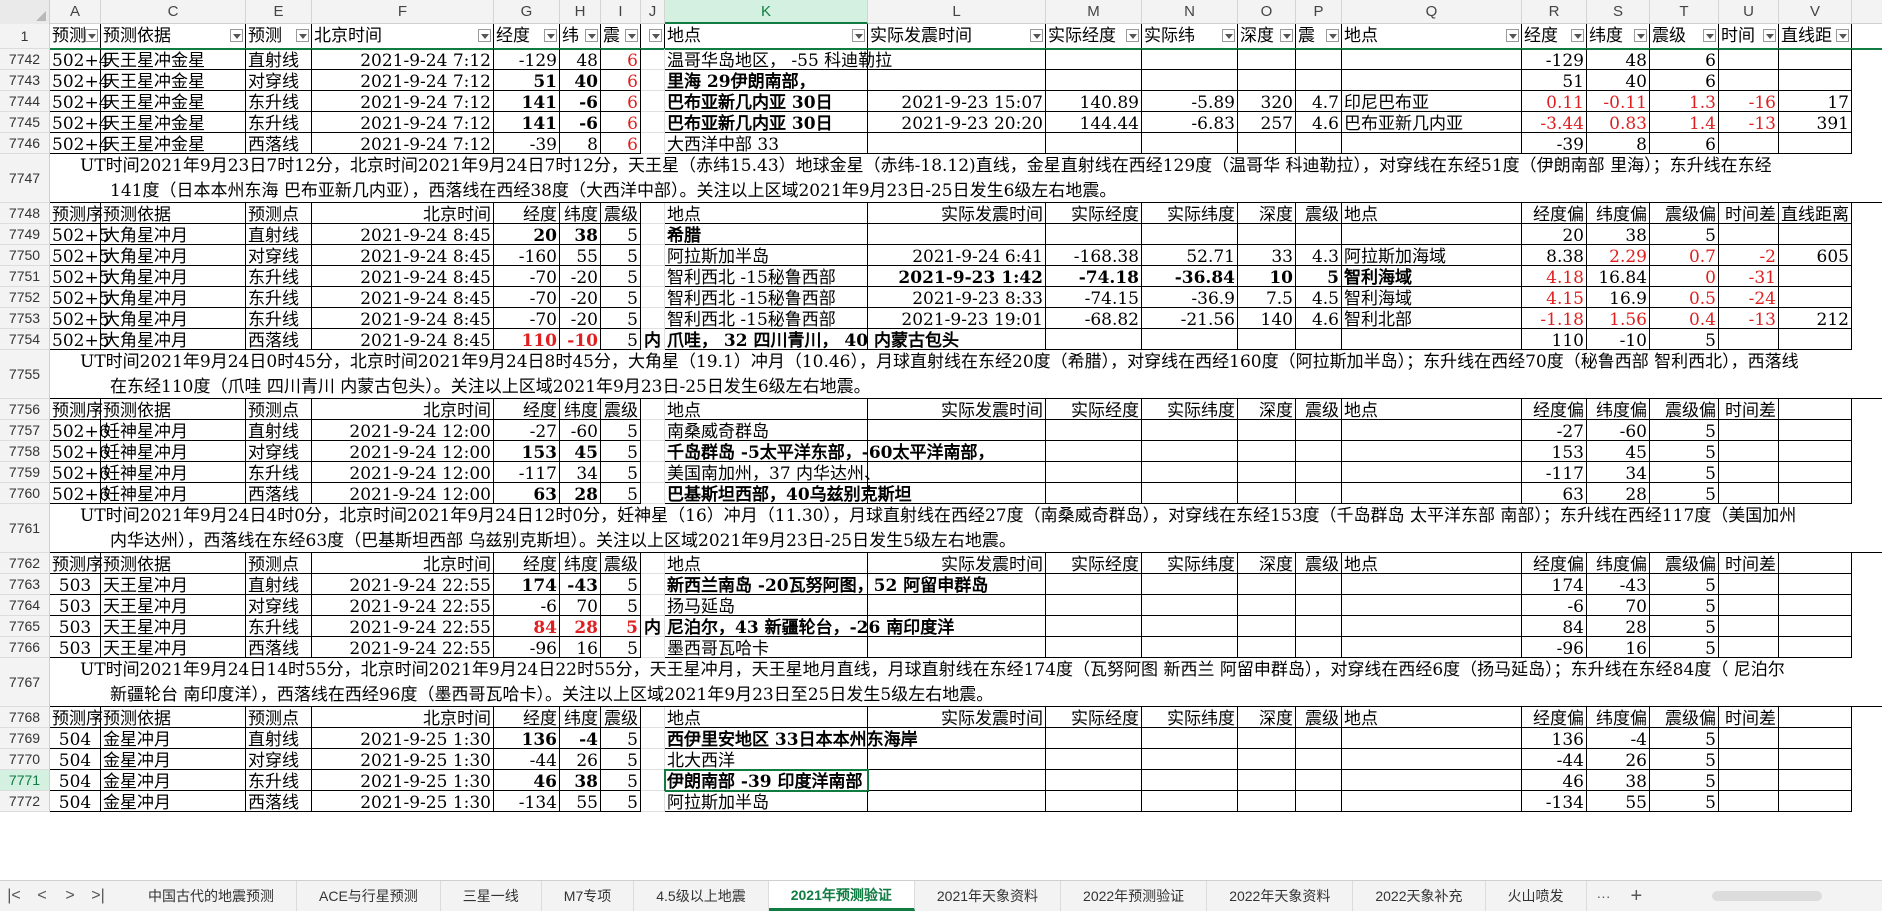  What do you see at coordinates (527, 235) in the screenshot?
I see `table-cell: 20` at bounding box center [527, 235].